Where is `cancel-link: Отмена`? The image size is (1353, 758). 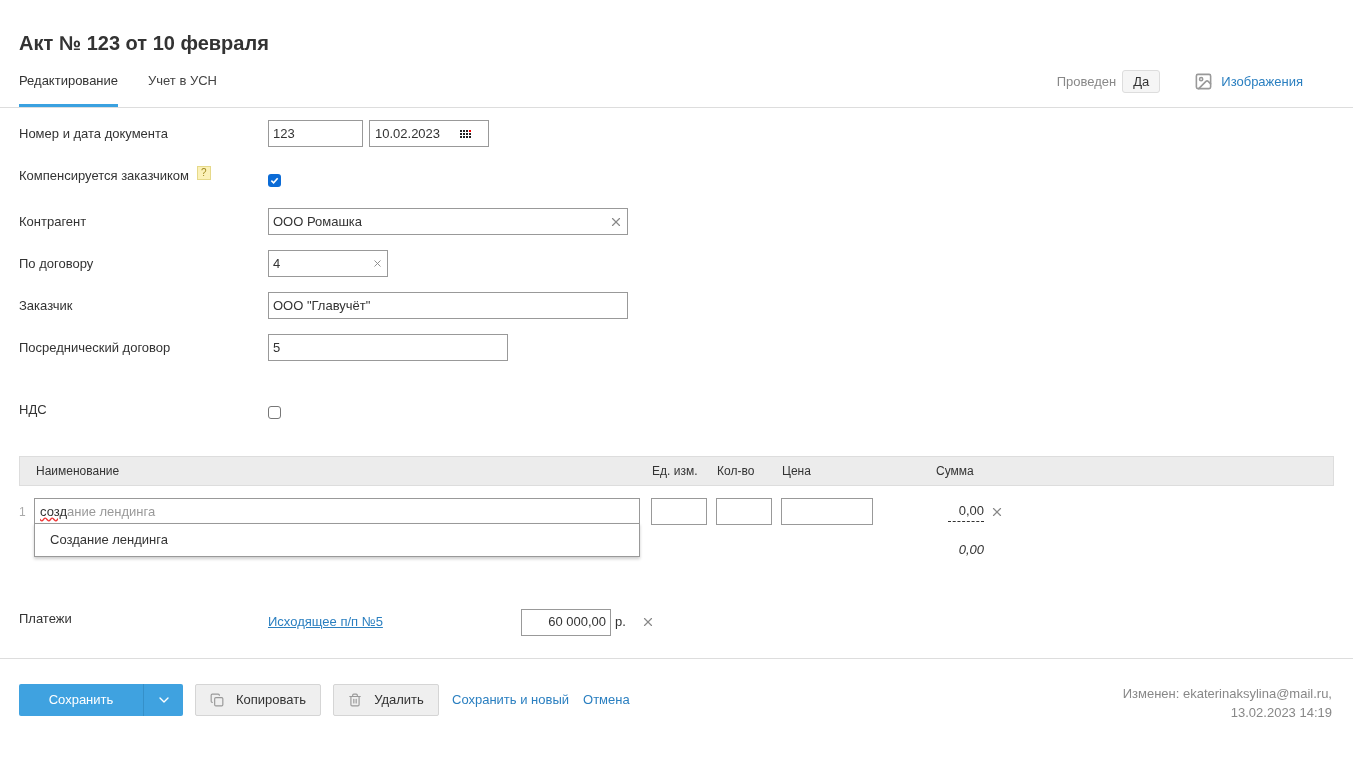 cancel-link: Отмена is located at coordinates (606, 700).